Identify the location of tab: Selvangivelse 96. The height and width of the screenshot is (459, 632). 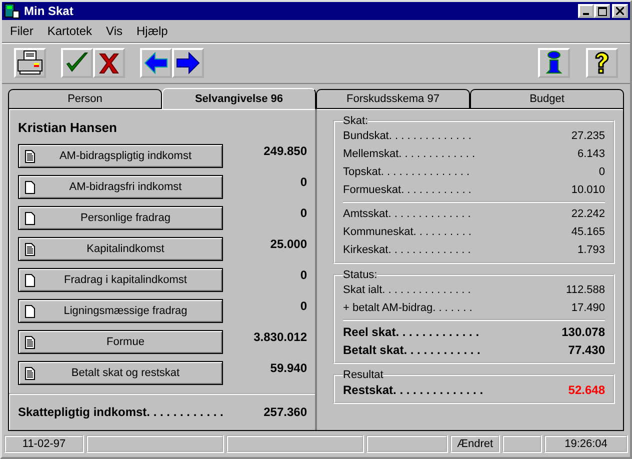
(239, 98).